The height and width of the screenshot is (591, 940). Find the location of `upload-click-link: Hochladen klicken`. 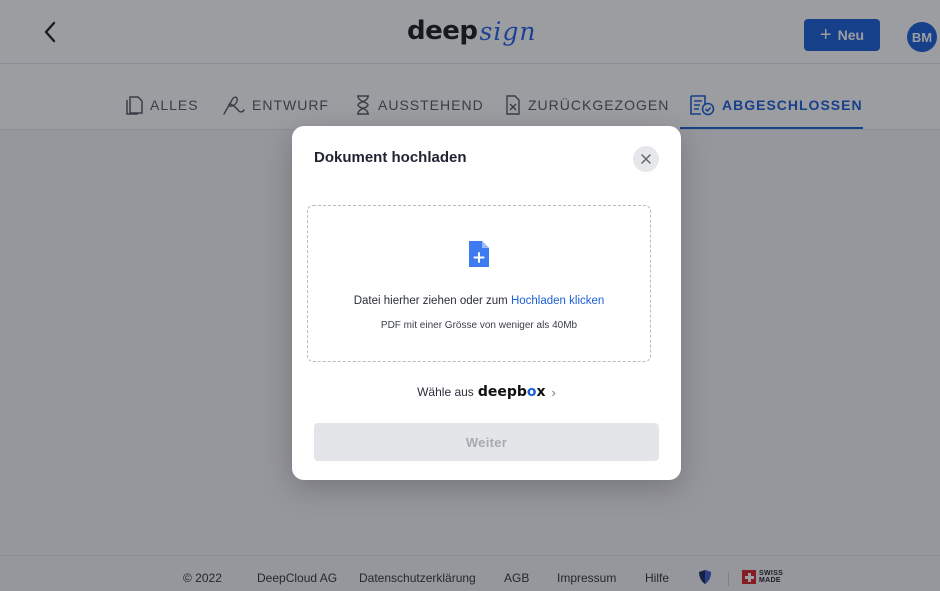

upload-click-link: Hochladen klicken is located at coordinates (557, 301).